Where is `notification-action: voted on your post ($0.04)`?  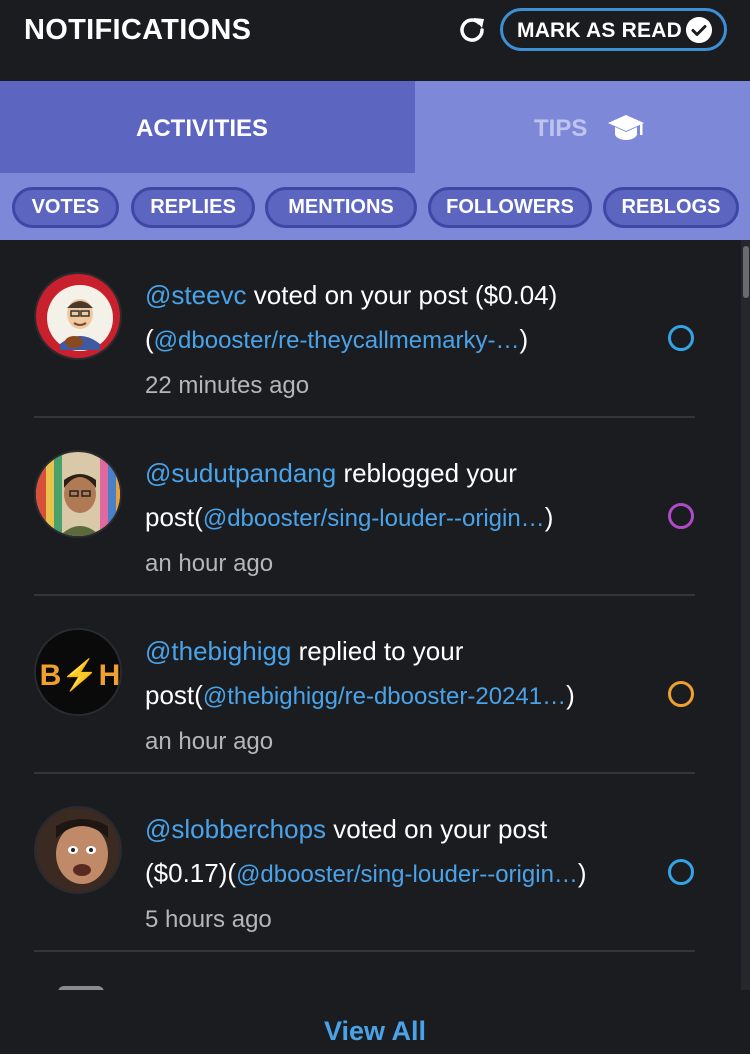
notification-action: voted on your post ($0.04) is located at coordinates (402, 295).